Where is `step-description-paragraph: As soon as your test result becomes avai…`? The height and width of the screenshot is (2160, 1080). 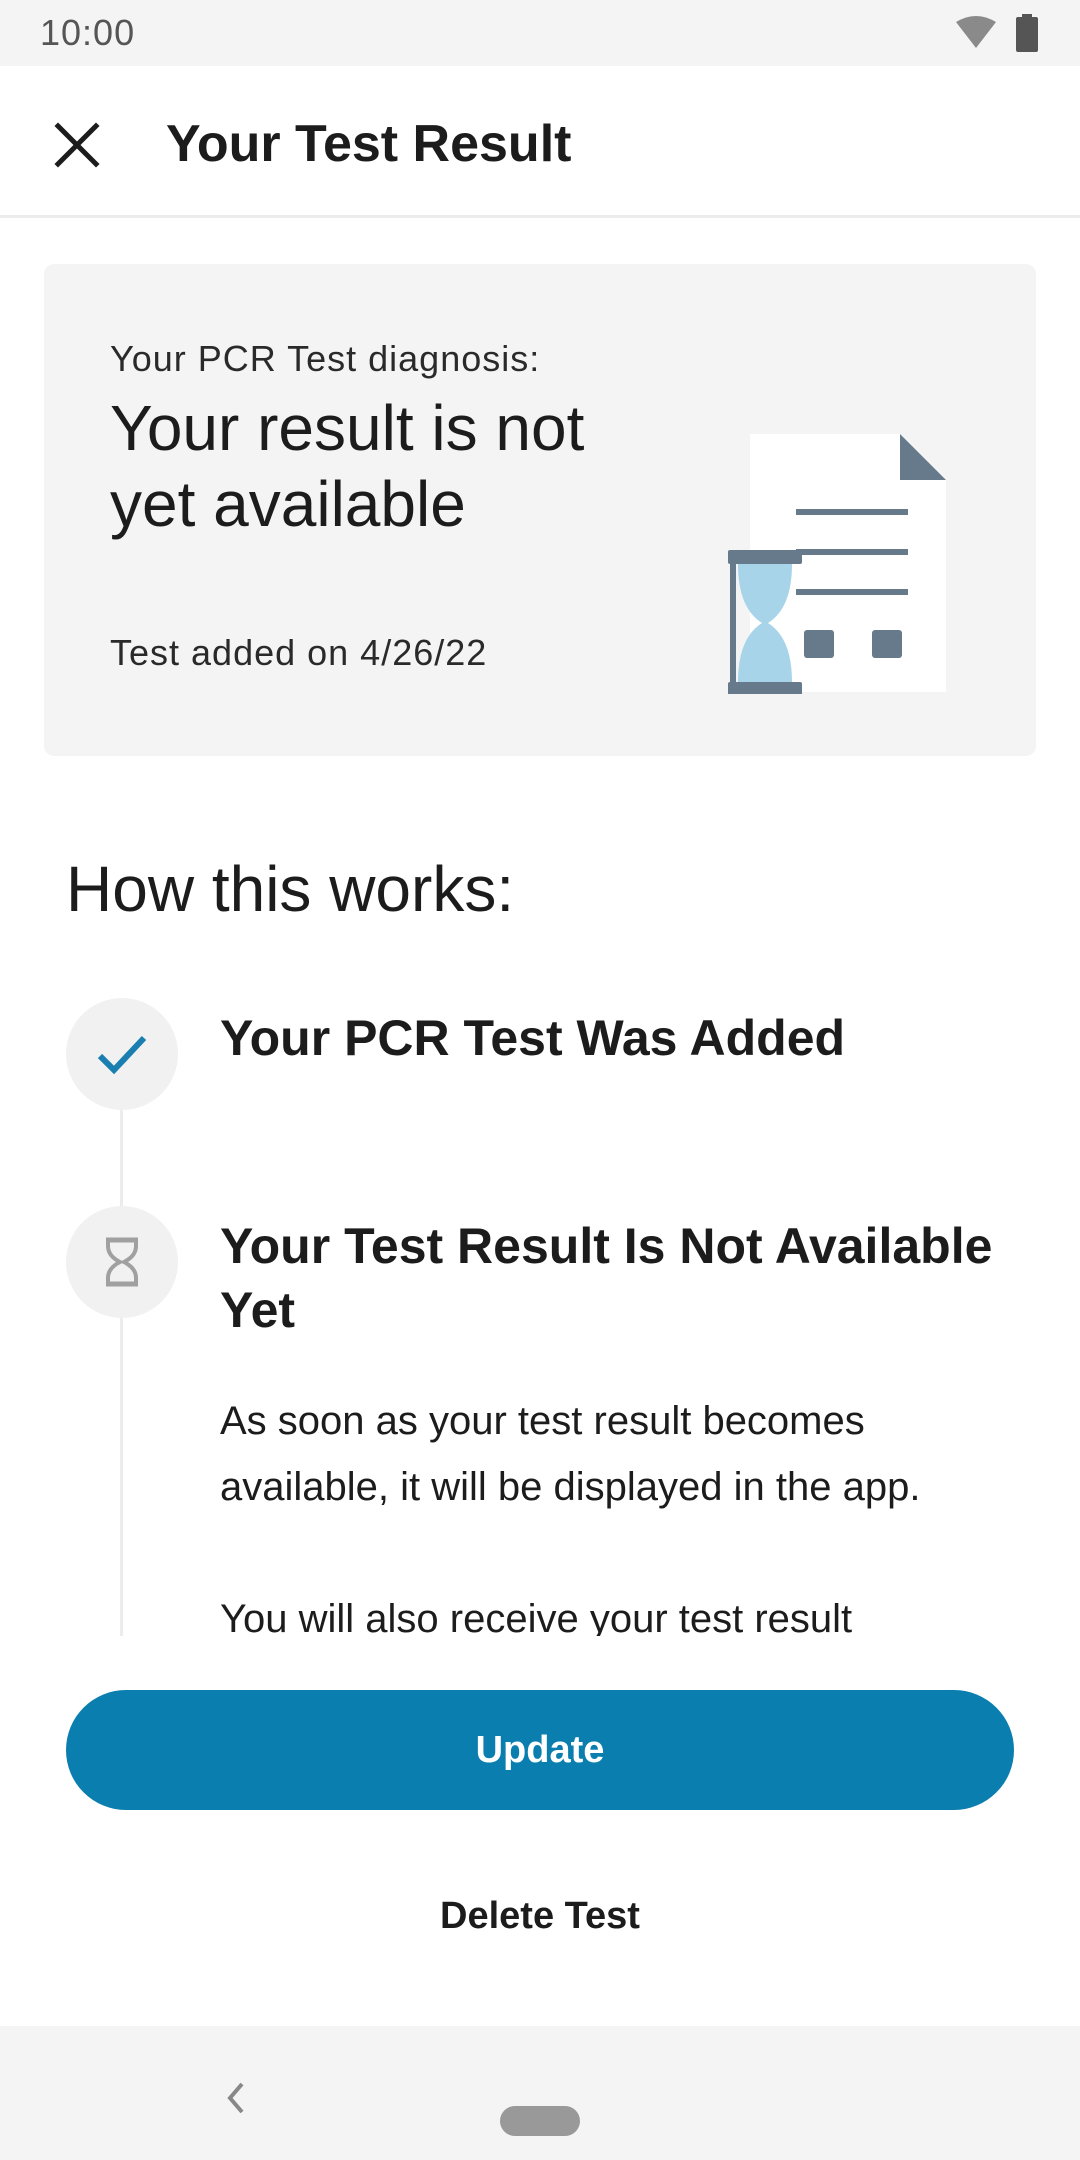 step-description-paragraph: As soon as your test result becomes avai… is located at coordinates (570, 1454).